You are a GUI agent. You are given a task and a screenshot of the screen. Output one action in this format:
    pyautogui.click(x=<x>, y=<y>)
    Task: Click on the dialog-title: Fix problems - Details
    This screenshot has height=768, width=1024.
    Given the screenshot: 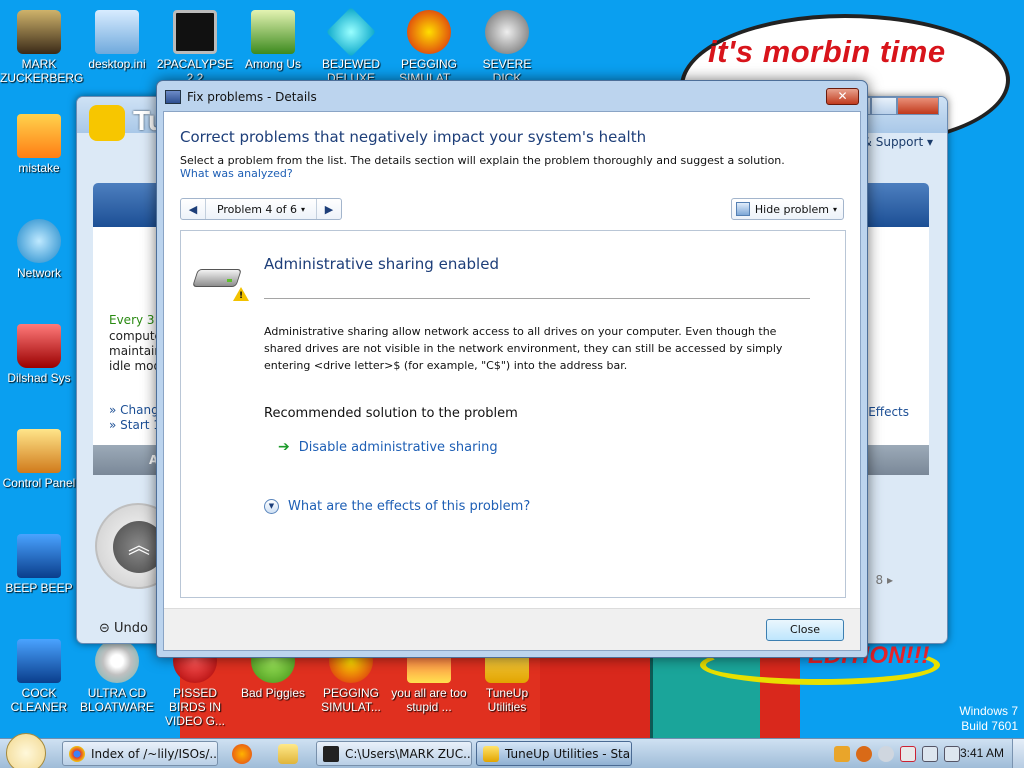 What is the action you would take?
    pyautogui.click(x=252, y=97)
    